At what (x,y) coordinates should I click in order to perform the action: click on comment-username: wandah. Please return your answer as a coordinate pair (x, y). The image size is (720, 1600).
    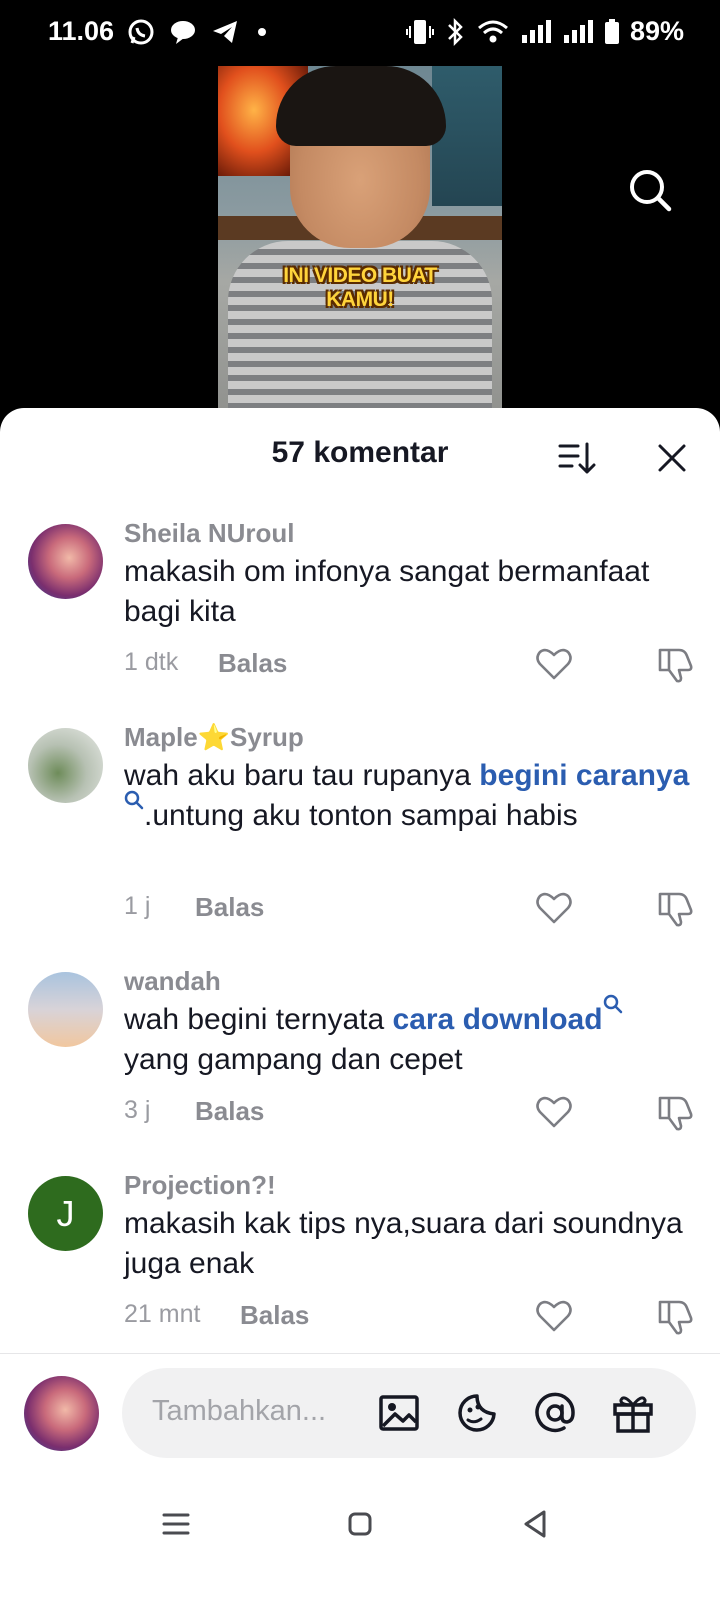
    Looking at the image, I should click on (172, 981).